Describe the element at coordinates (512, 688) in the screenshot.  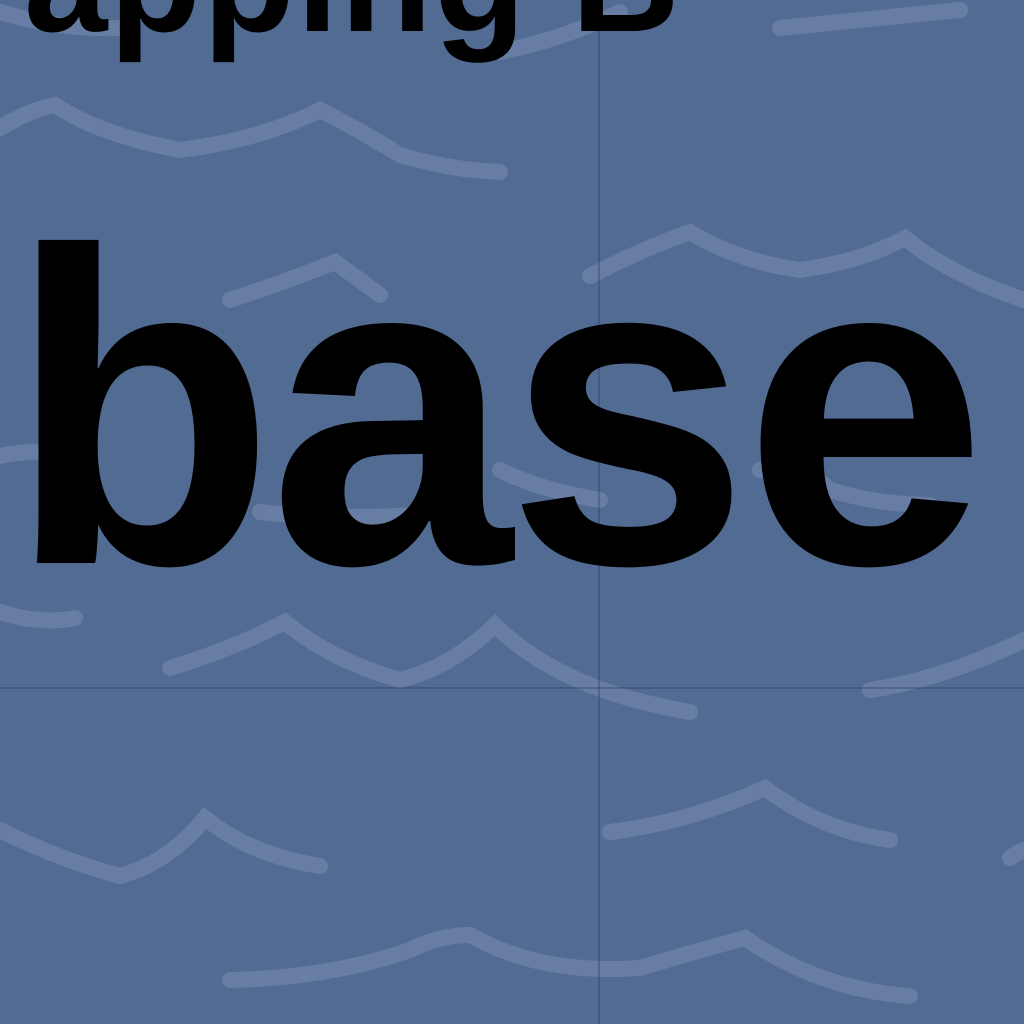
I see `tile-seam-horizontal` at that location.